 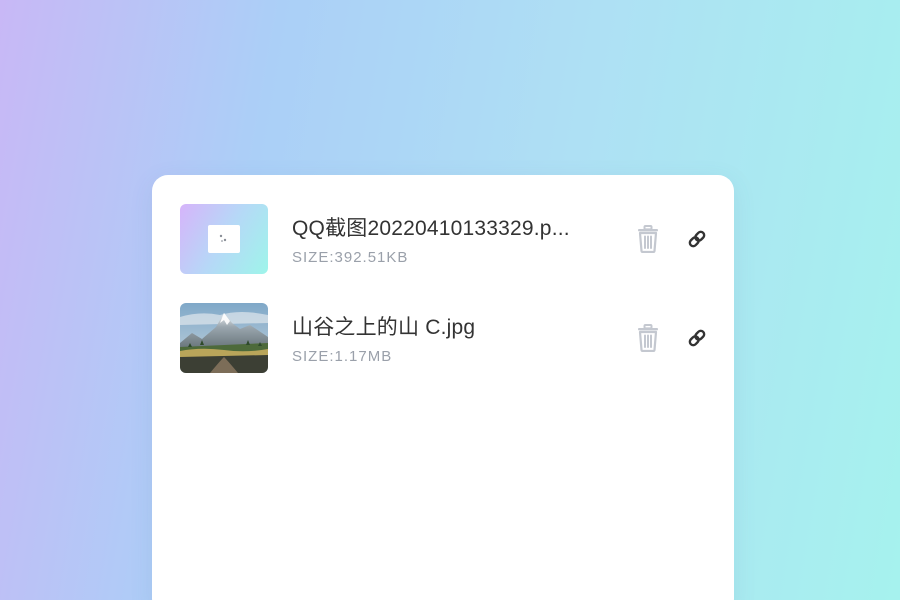 I want to click on image-placeholder-icon, so click(x=224, y=239).